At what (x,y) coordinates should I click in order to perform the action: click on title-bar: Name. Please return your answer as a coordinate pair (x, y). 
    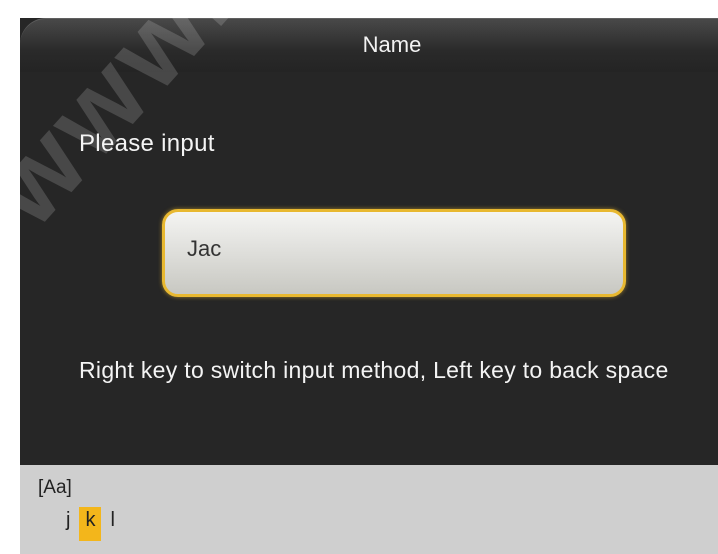
    Looking at the image, I should click on (369, 45).